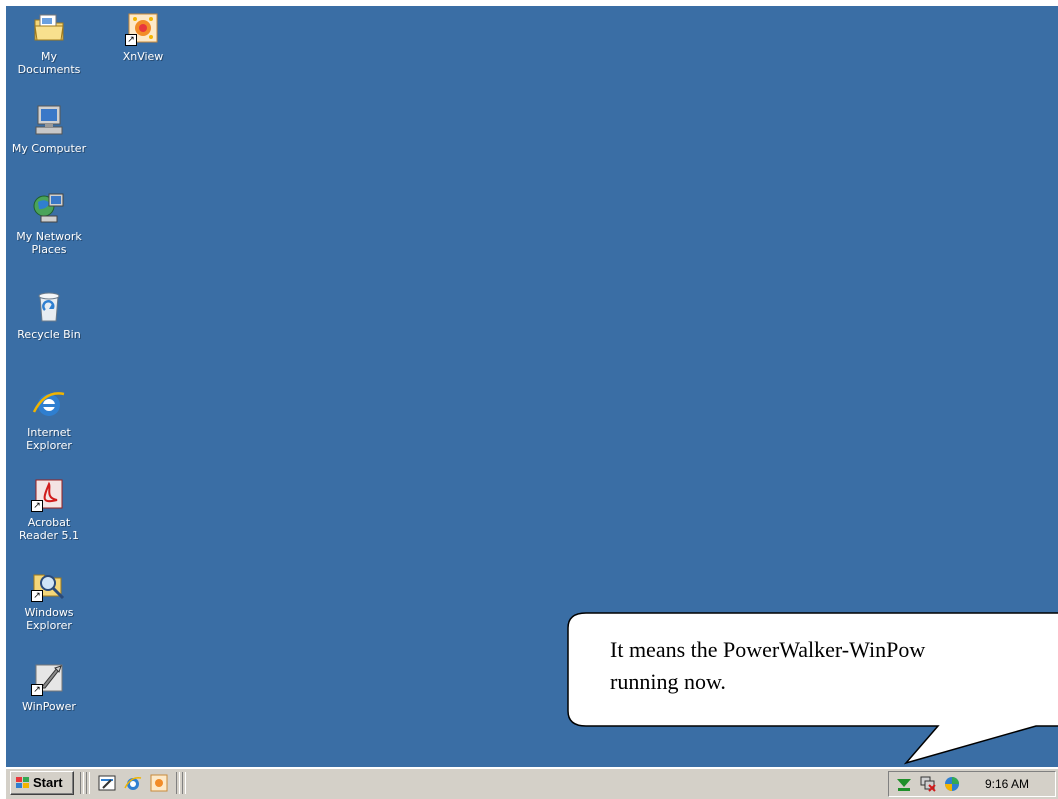 Image resolution: width=1058 pixels, height=799 pixels. Describe the element at coordinates (49, 28) in the screenshot. I see `folder-documents-icon` at that location.